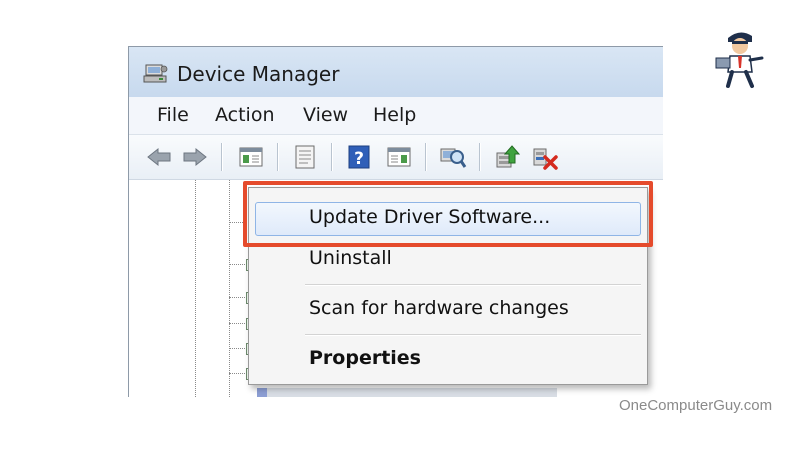 The height and width of the screenshot is (450, 800). I want to click on onecomputerguy-logo, so click(739, 60).